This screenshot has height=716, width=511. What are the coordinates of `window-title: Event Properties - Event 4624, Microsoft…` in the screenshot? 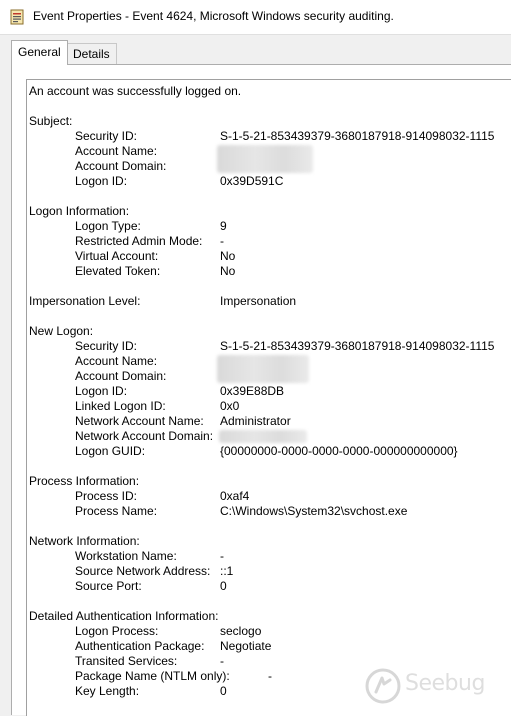 It's located at (213, 16).